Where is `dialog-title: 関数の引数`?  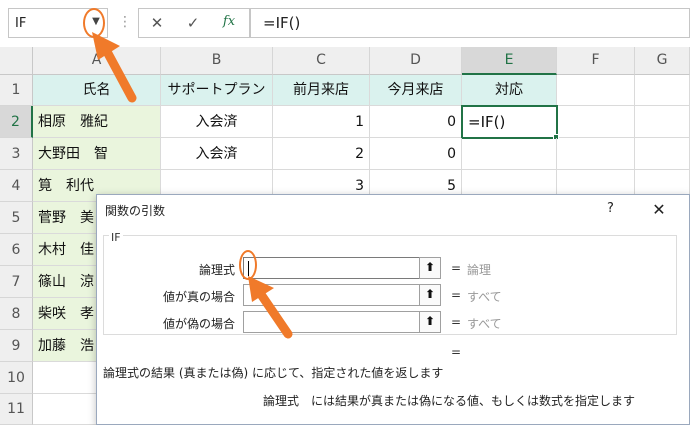
dialog-title: 関数の引数 is located at coordinates (135, 211).